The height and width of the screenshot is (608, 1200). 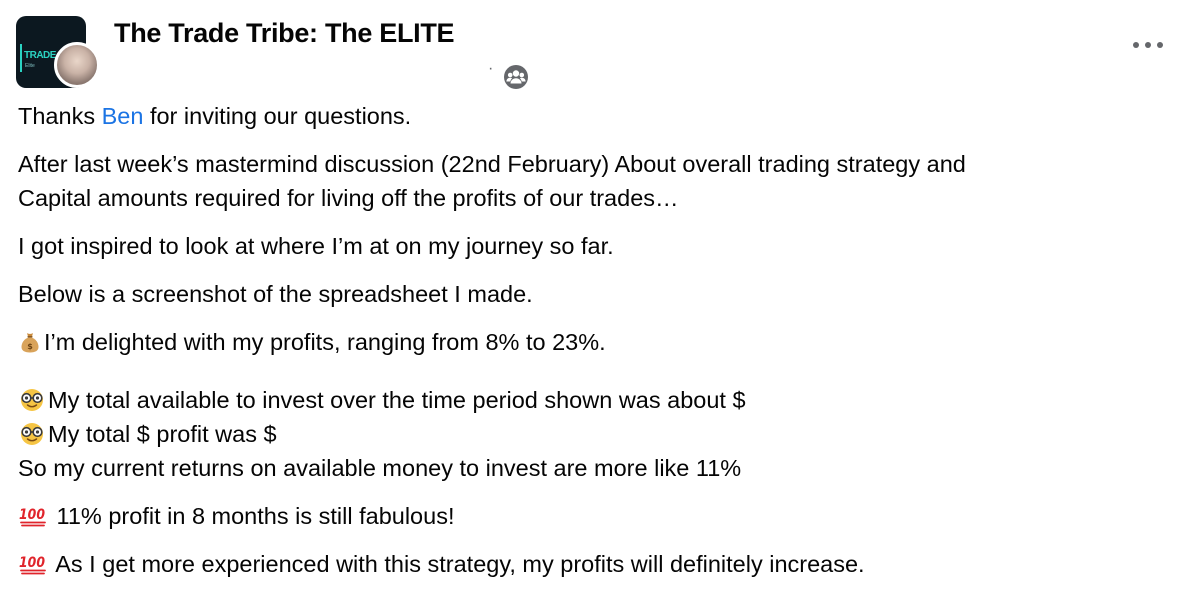 I want to click on money-bag-emoji-icon: $, so click(x=30, y=343).